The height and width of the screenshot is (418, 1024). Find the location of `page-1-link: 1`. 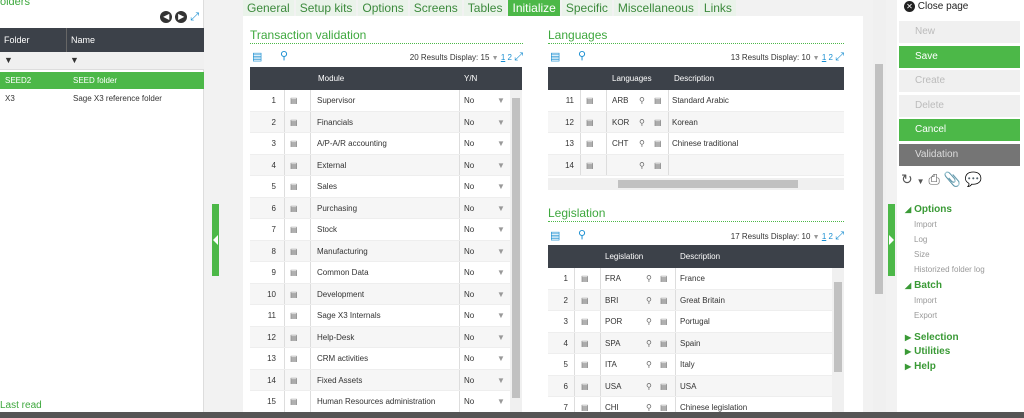

page-1-link: 1 is located at coordinates (824, 236).